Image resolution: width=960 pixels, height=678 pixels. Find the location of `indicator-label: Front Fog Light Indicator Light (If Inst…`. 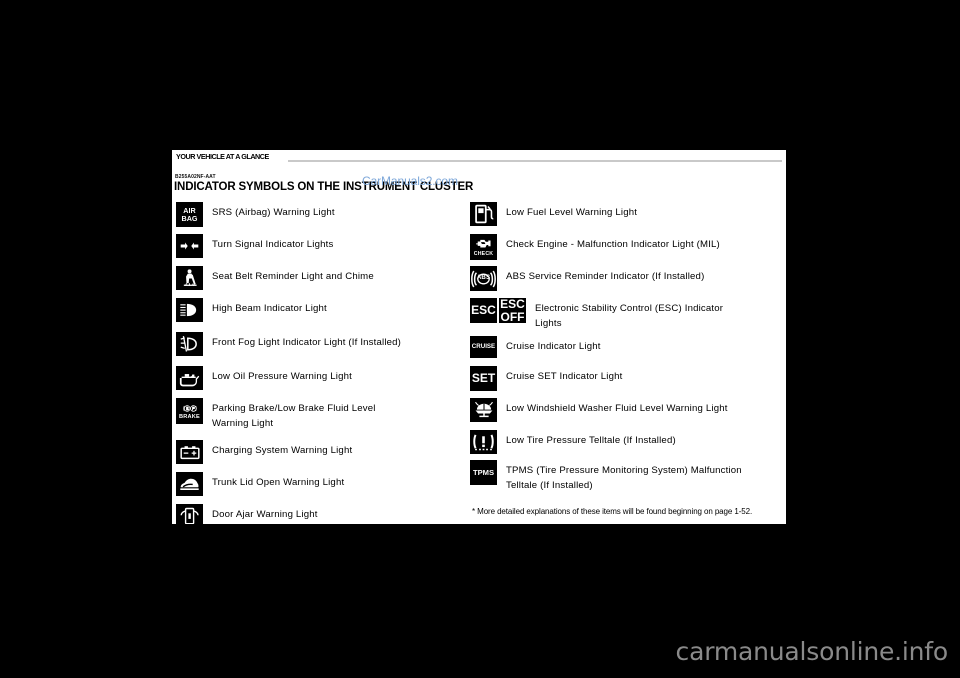

indicator-label: Front Fog Light Indicator Light (If Inst… is located at coordinates (307, 342).